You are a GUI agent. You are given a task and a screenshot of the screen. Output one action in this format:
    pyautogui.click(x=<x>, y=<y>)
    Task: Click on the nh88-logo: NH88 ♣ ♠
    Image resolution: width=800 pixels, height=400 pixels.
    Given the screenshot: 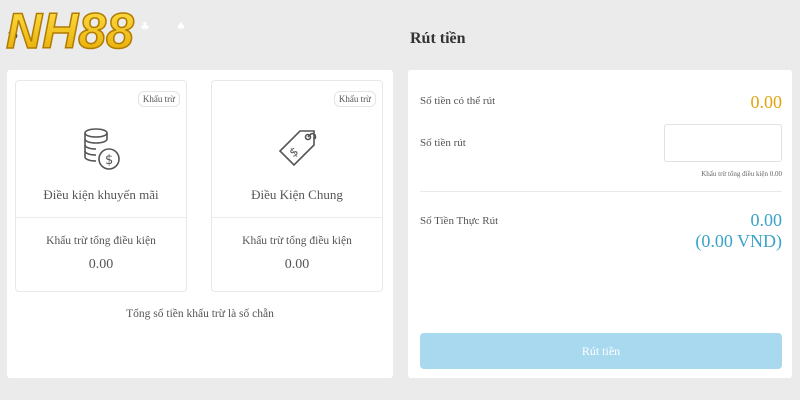 What is the action you would take?
    pyautogui.click(x=95, y=31)
    